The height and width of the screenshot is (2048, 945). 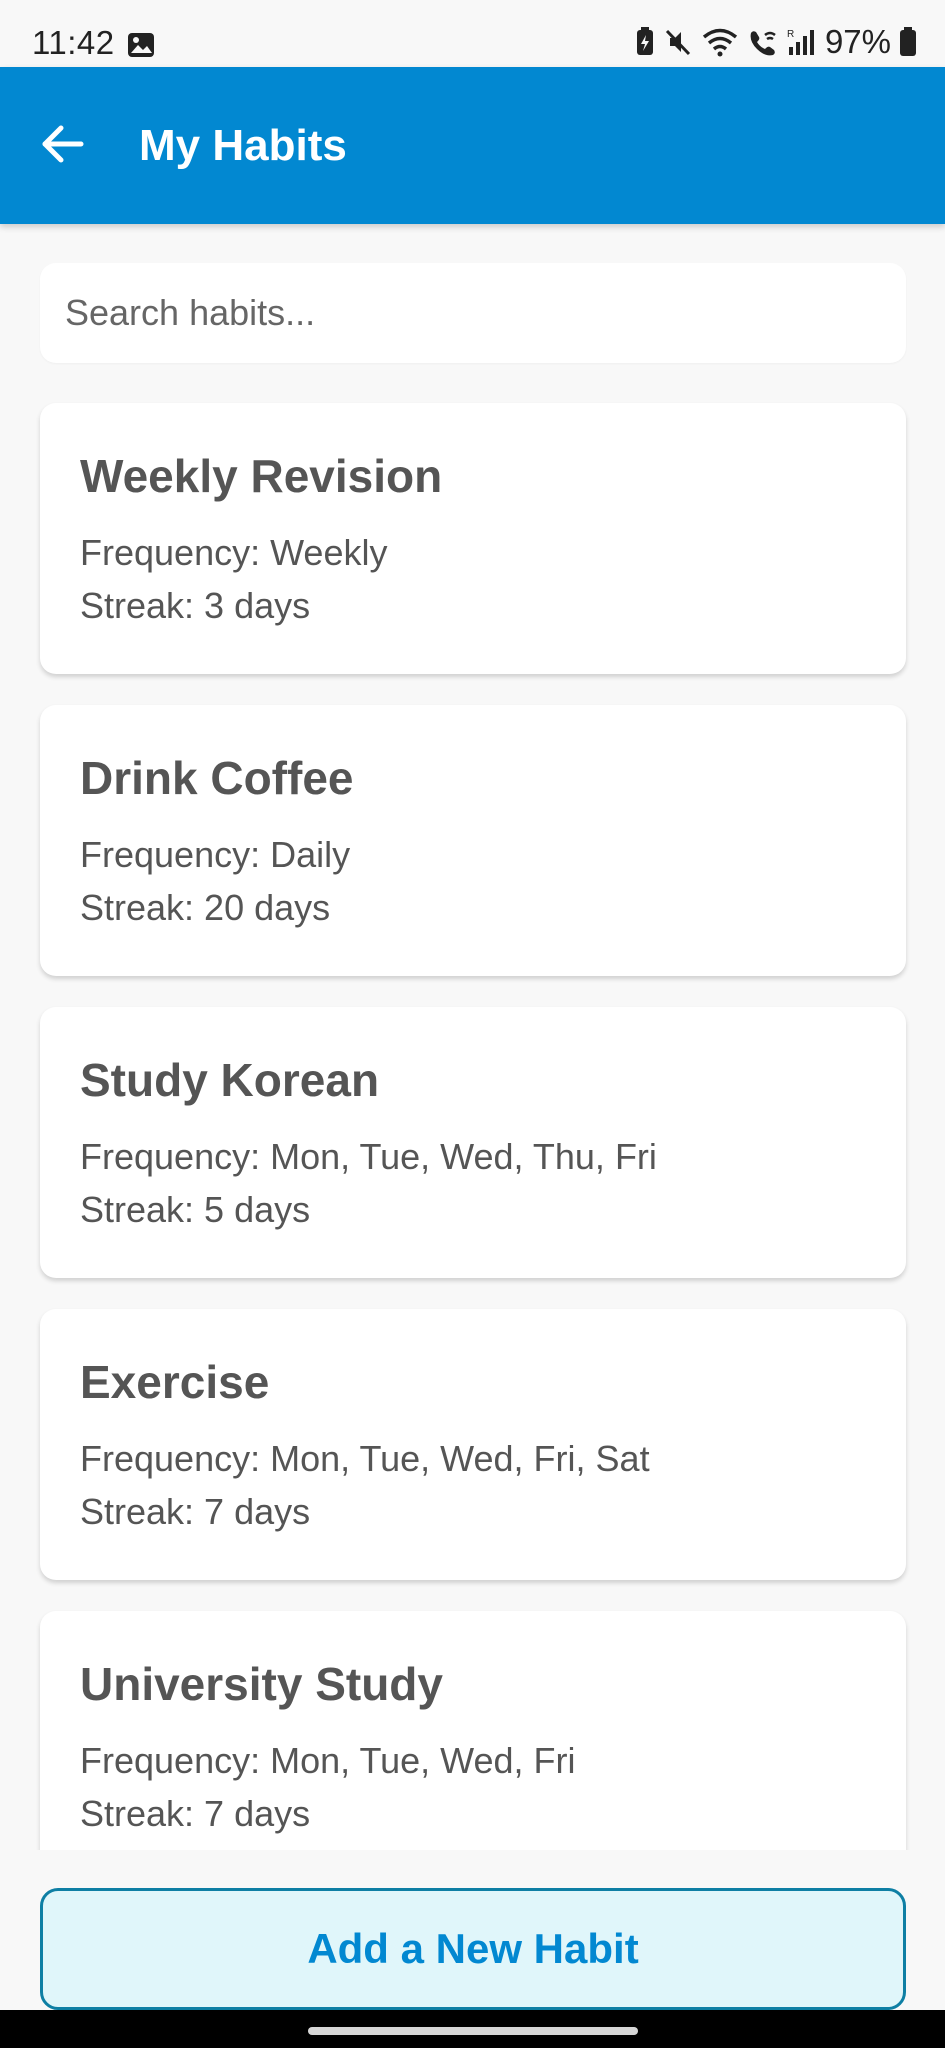 What do you see at coordinates (261, 476) in the screenshot?
I see `habit-name: Weekly Revision` at bounding box center [261, 476].